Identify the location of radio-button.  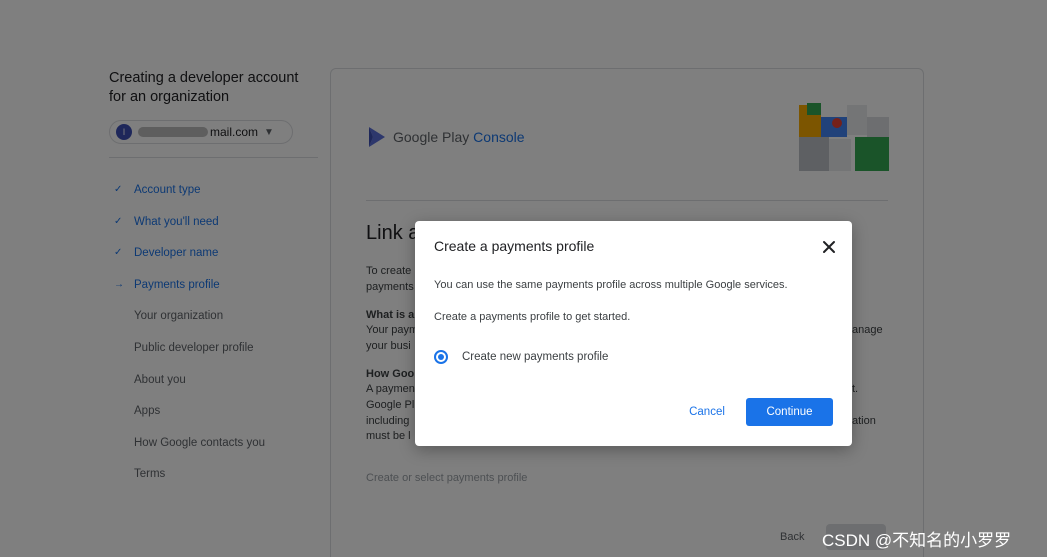
(441, 357).